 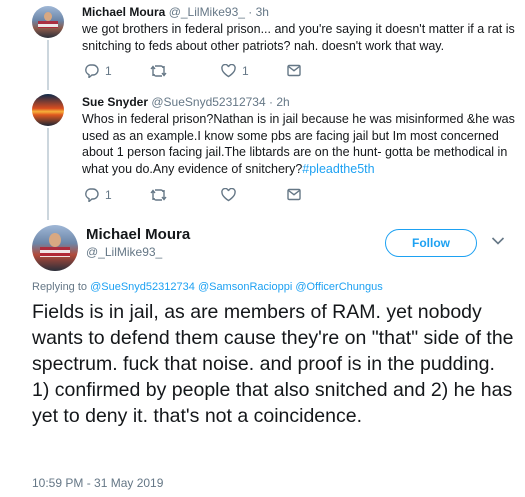 I want to click on display-name: Sue Snyder, so click(x=115, y=102).